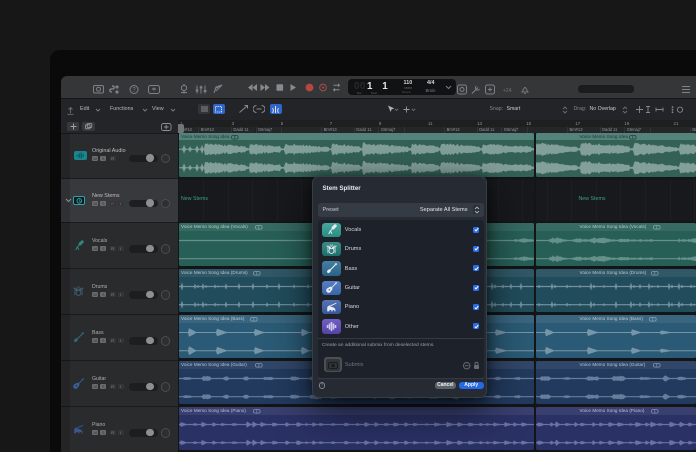 This screenshot has height=452, width=696. Describe the element at coordinates (507, 91) in the screenshot. I see `svg-text: +24` at that location.